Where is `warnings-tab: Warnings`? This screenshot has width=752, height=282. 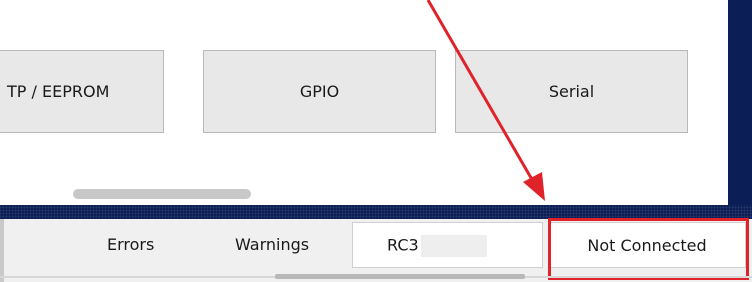 warnings-tab: Warnings is located at coordinates (272, 244).